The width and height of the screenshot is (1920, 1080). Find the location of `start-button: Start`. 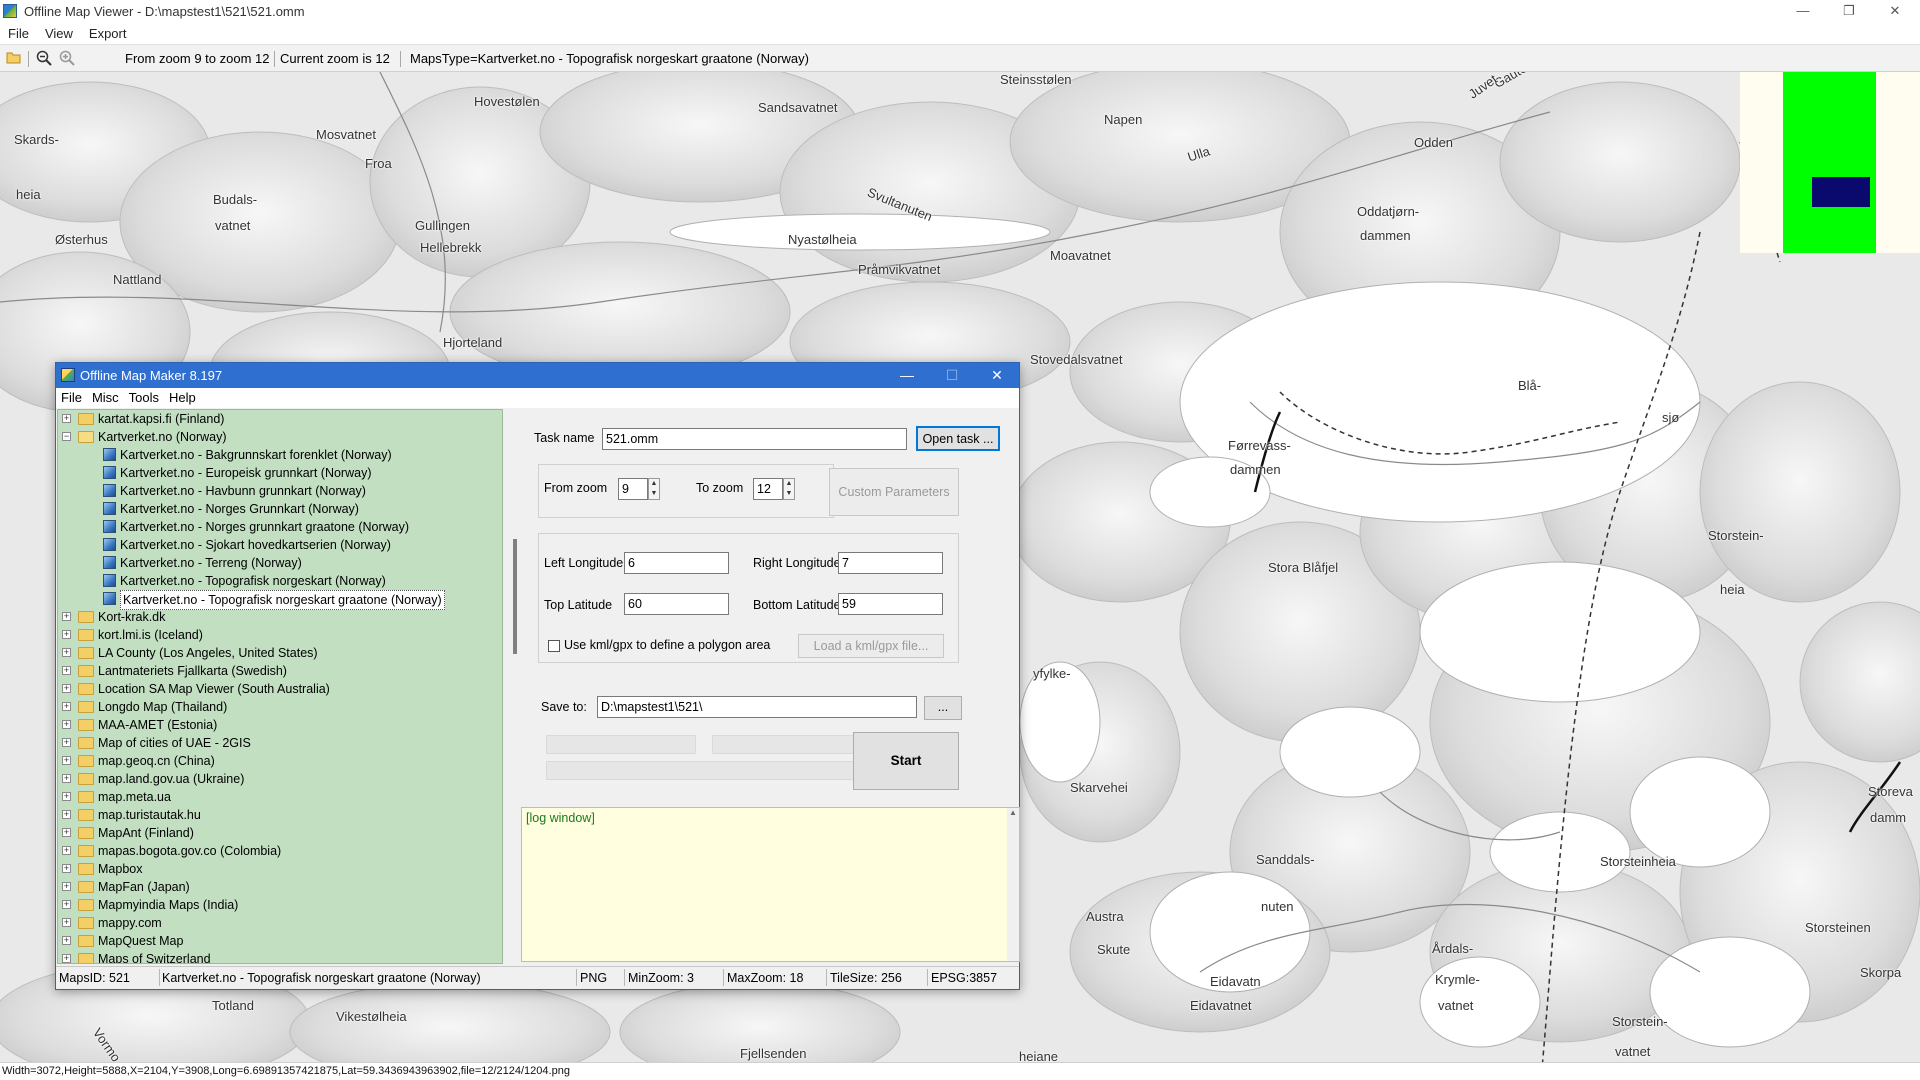

start-button: Start is located at coordinates (906, 761).